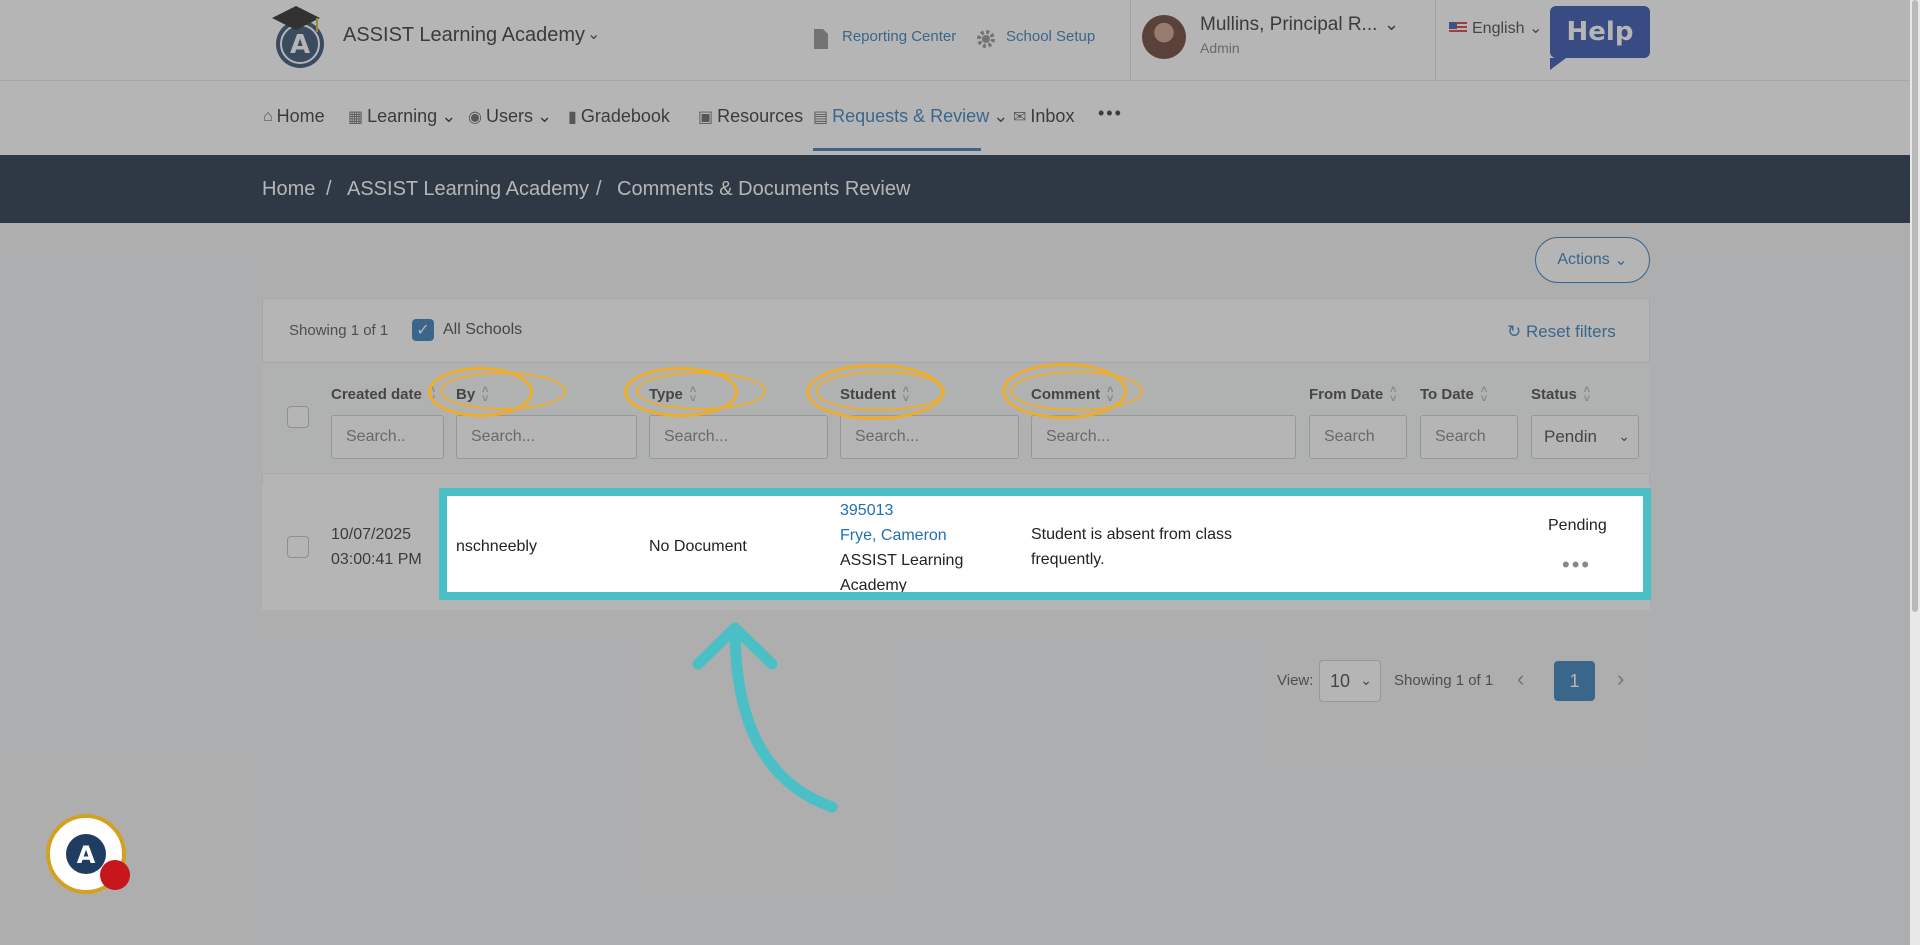 This screenshot has width=1920, height=945. What do you see at coordinates (929, 437) in the screenshot?
I see `student-search-input` at bounding box center [929, 437].